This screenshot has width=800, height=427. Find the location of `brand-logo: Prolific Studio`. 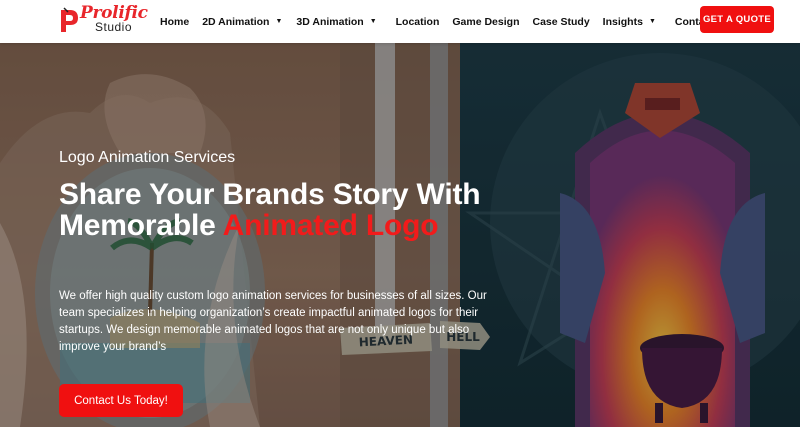

brand-logo: Prolific Studio is located at coordinates (103, 20).